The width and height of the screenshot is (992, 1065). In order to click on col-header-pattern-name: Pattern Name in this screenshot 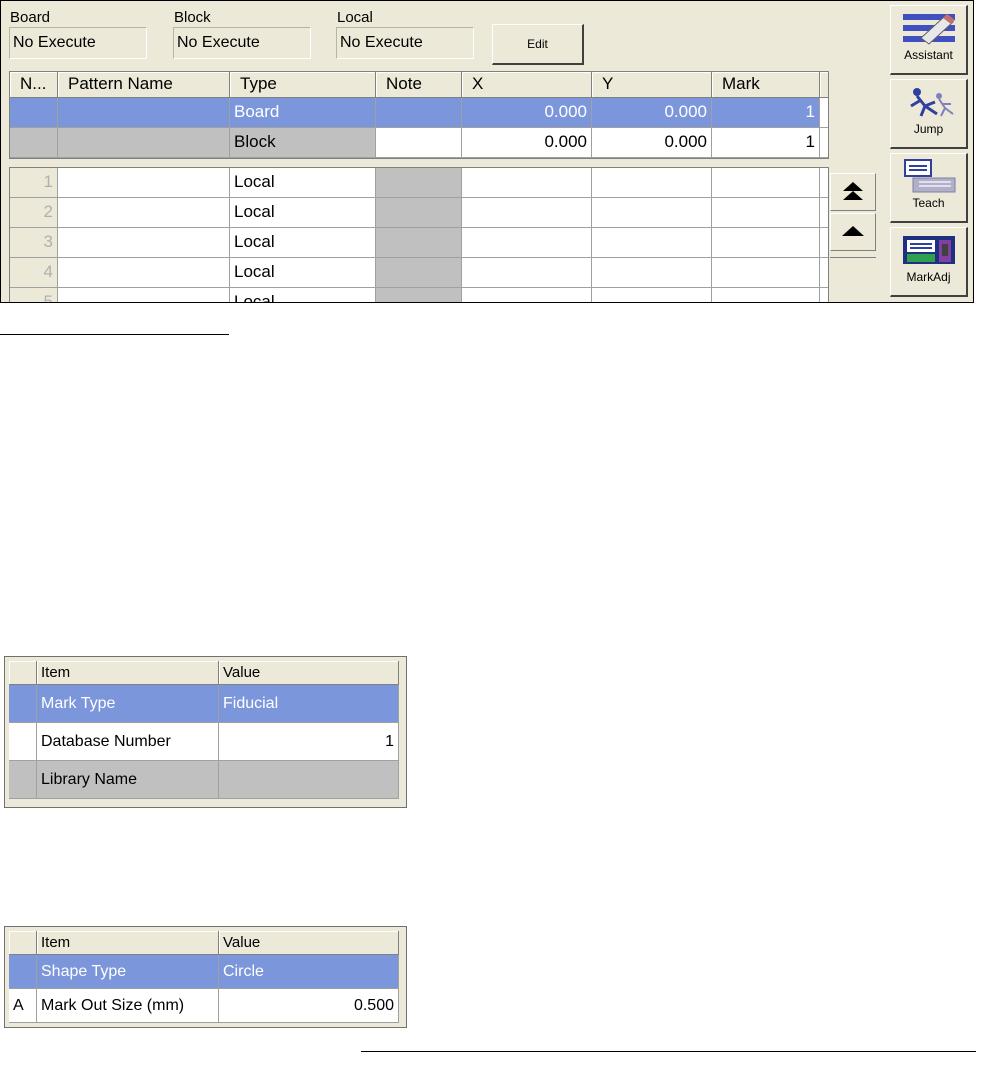, I will do `click(144, 85)`.